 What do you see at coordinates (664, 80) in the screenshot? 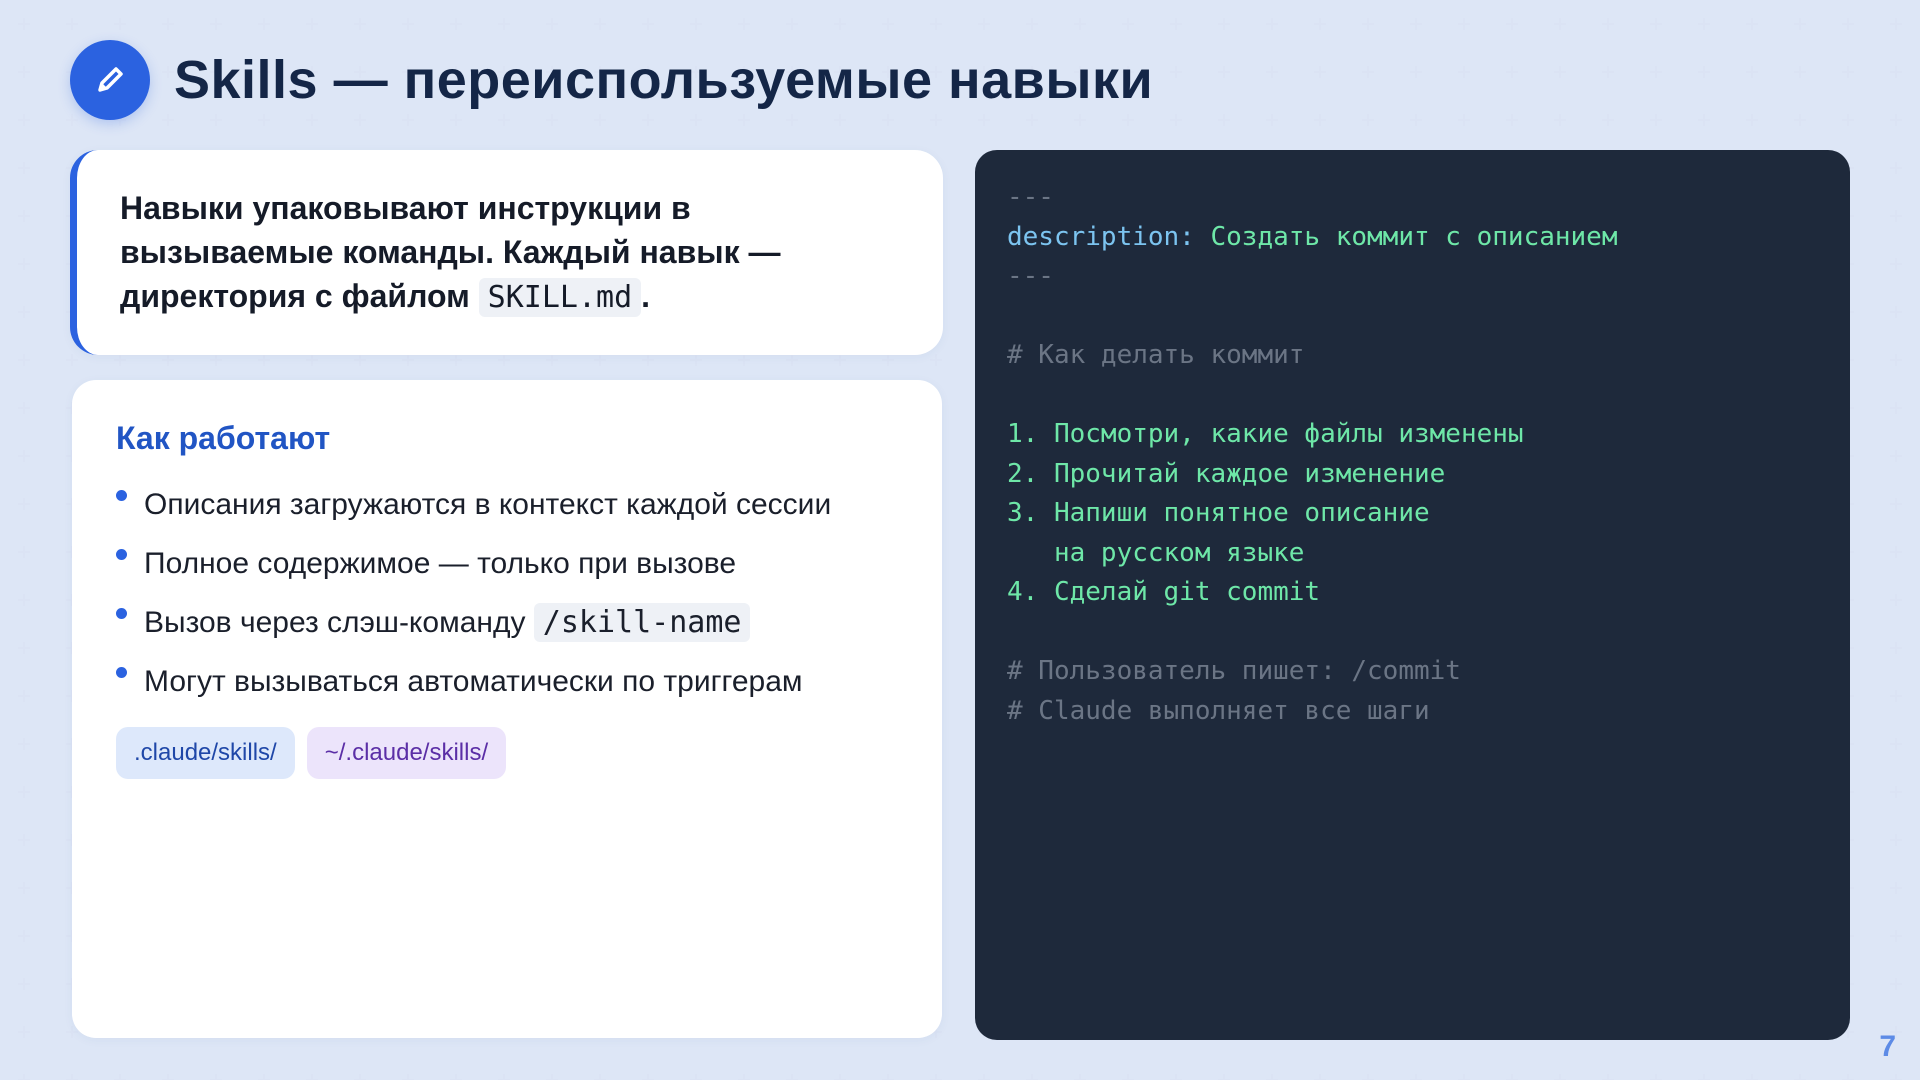
I see `slide-title: Skills — переиспользуемые навыки` at bounding box center [664, 80].